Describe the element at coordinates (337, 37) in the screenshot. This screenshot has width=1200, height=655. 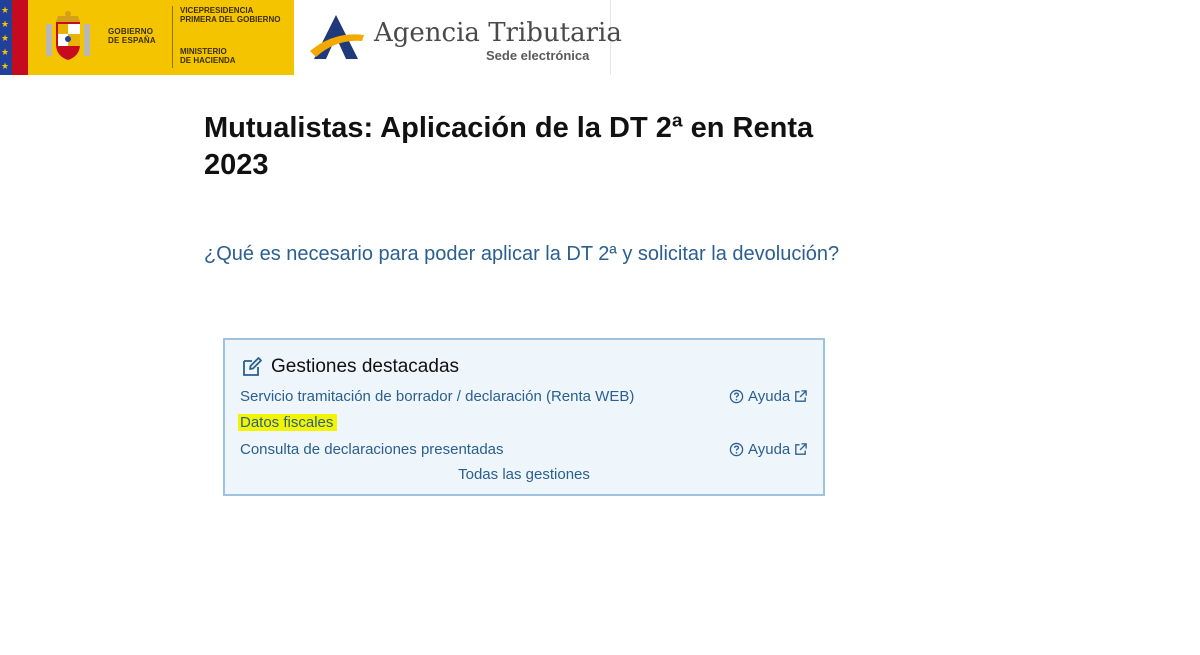
I see `agency-logo-icon` at that location.